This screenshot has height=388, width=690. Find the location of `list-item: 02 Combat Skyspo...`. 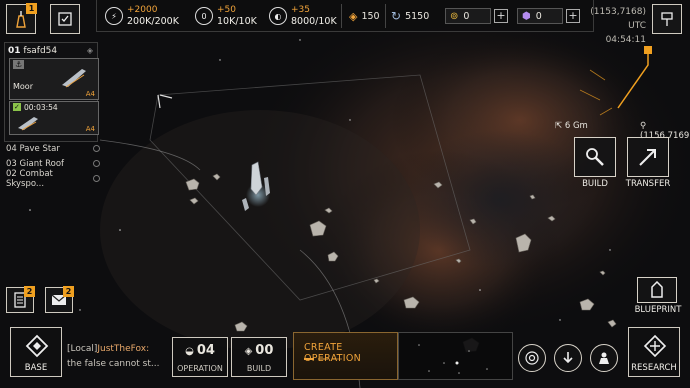

list-item: 02 Combat Skyspo... is located at coordinates (53, 178).